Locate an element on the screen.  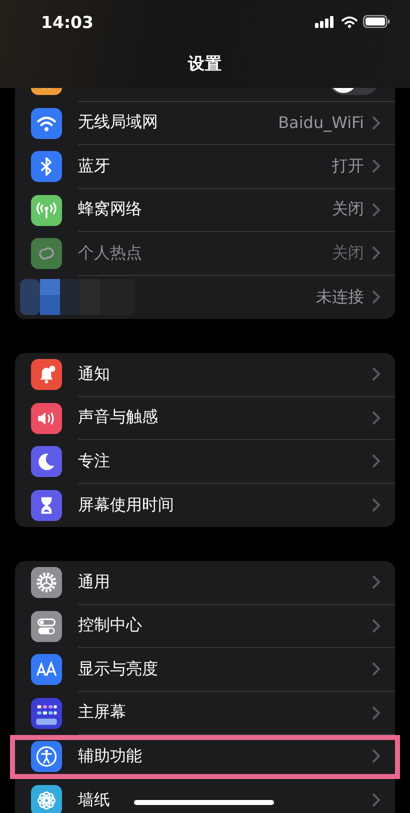
row-label: 墙纸 is located at coordinates (225, 800).